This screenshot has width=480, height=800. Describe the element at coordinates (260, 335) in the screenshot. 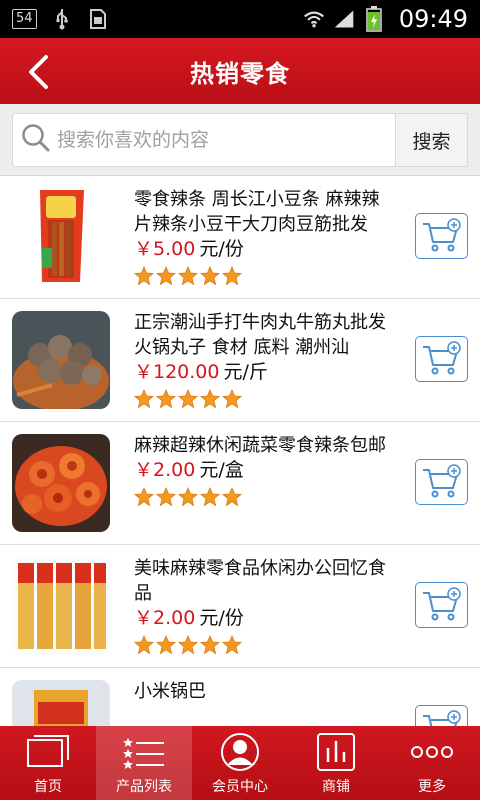

I see `product-name: 正宗潮汕手打牛肉丸牛筋丸批发 火锅丸子 食材 底料 潮州汕` at that location.